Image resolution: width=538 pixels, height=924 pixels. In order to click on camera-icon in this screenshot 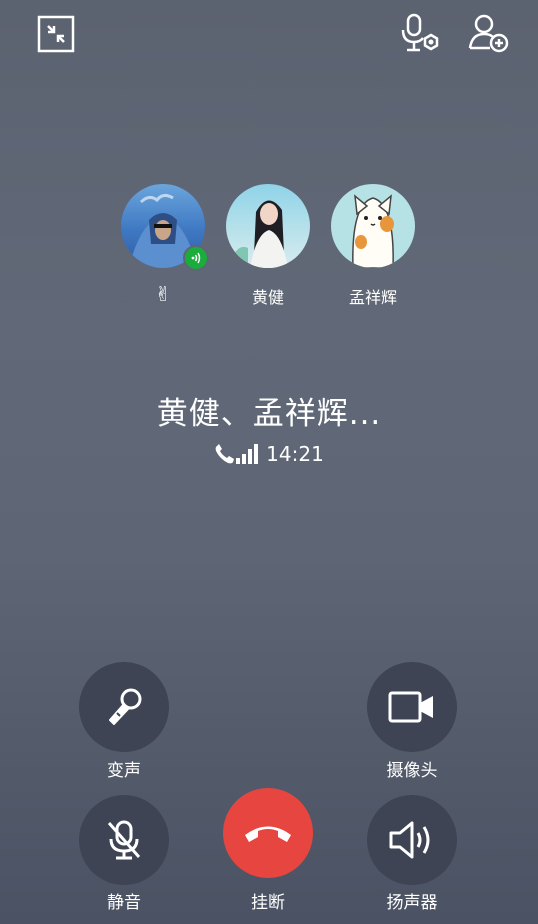, I will do `click(410, 707)`.